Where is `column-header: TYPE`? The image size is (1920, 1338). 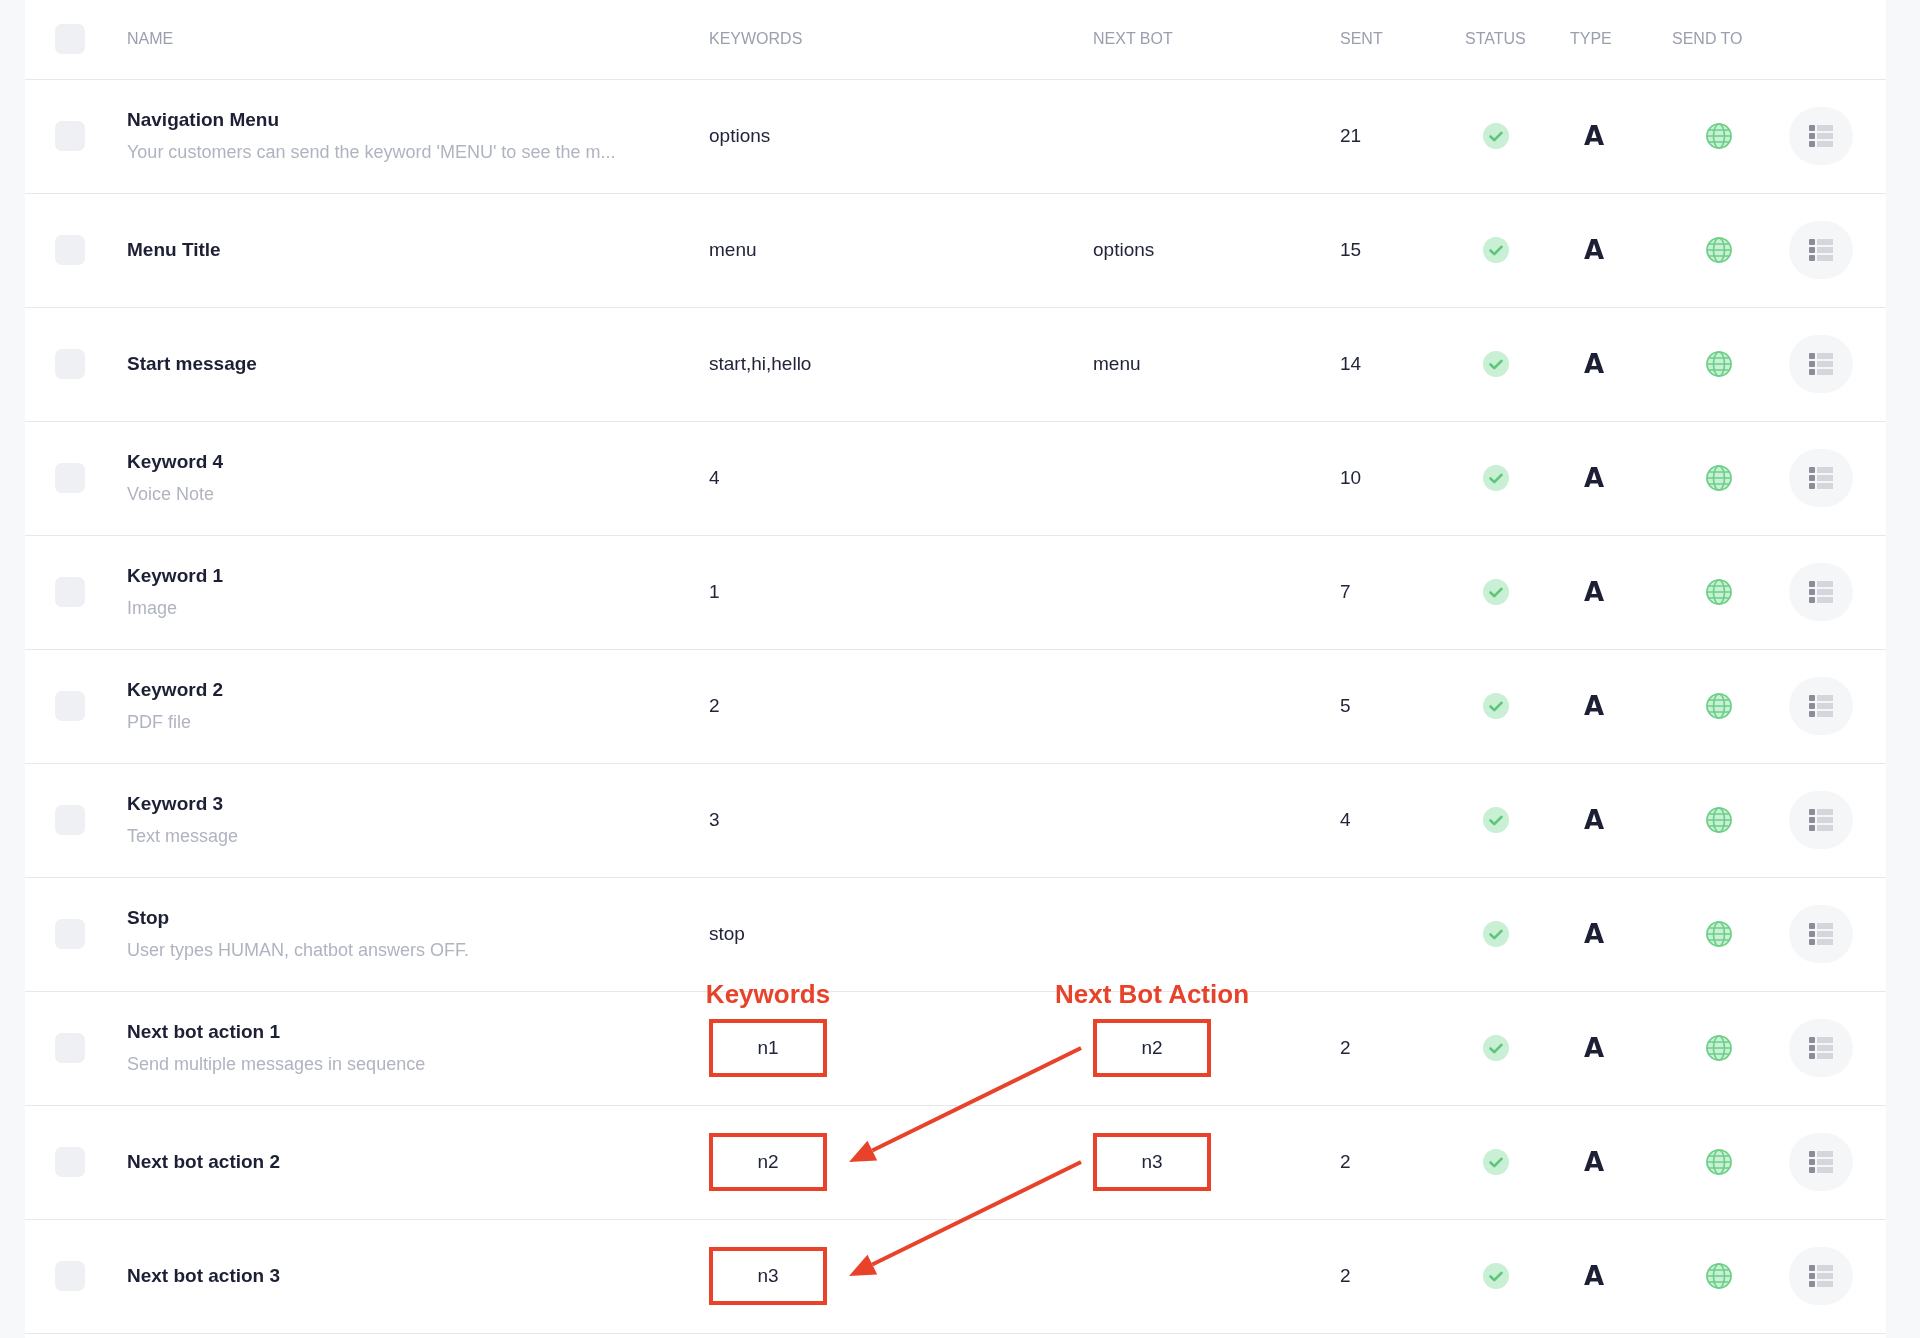 column-header: TYPE is located at coordinates (1591, 39).